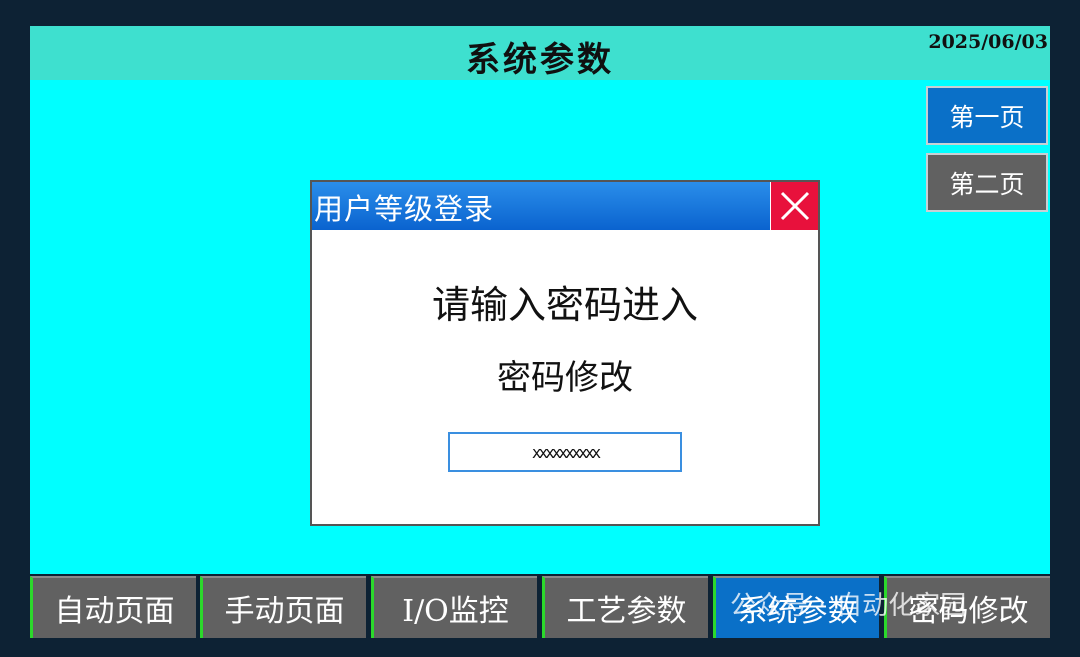 The width and height of the screenshot is (1080, 657). Describe the element at coordinates (404, 209) in the screenshot. I see `dialog-title: 用户等级登录` at that location.